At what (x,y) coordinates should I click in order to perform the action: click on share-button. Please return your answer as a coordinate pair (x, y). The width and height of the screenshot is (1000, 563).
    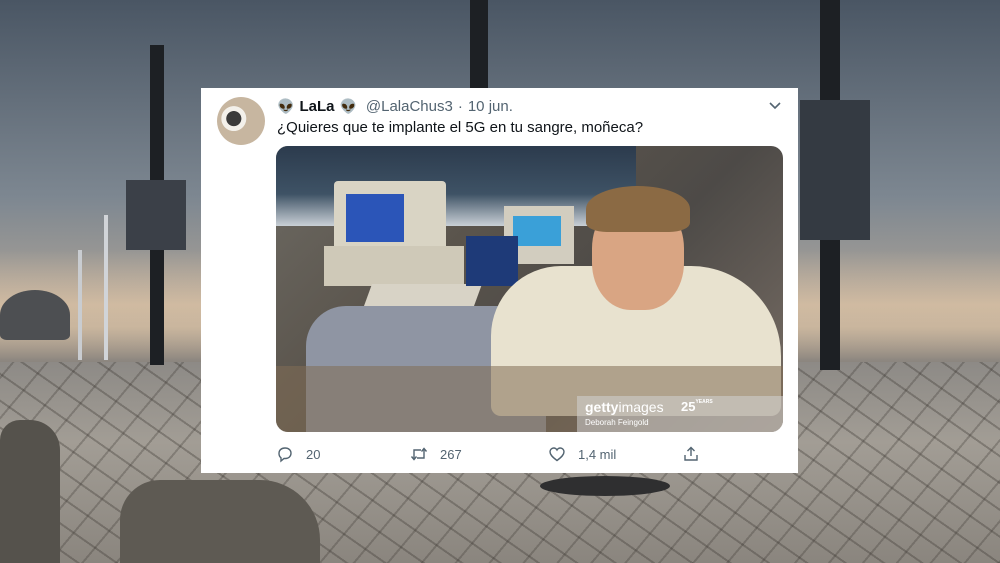
    Looking at the image, I should click on (697, 454).